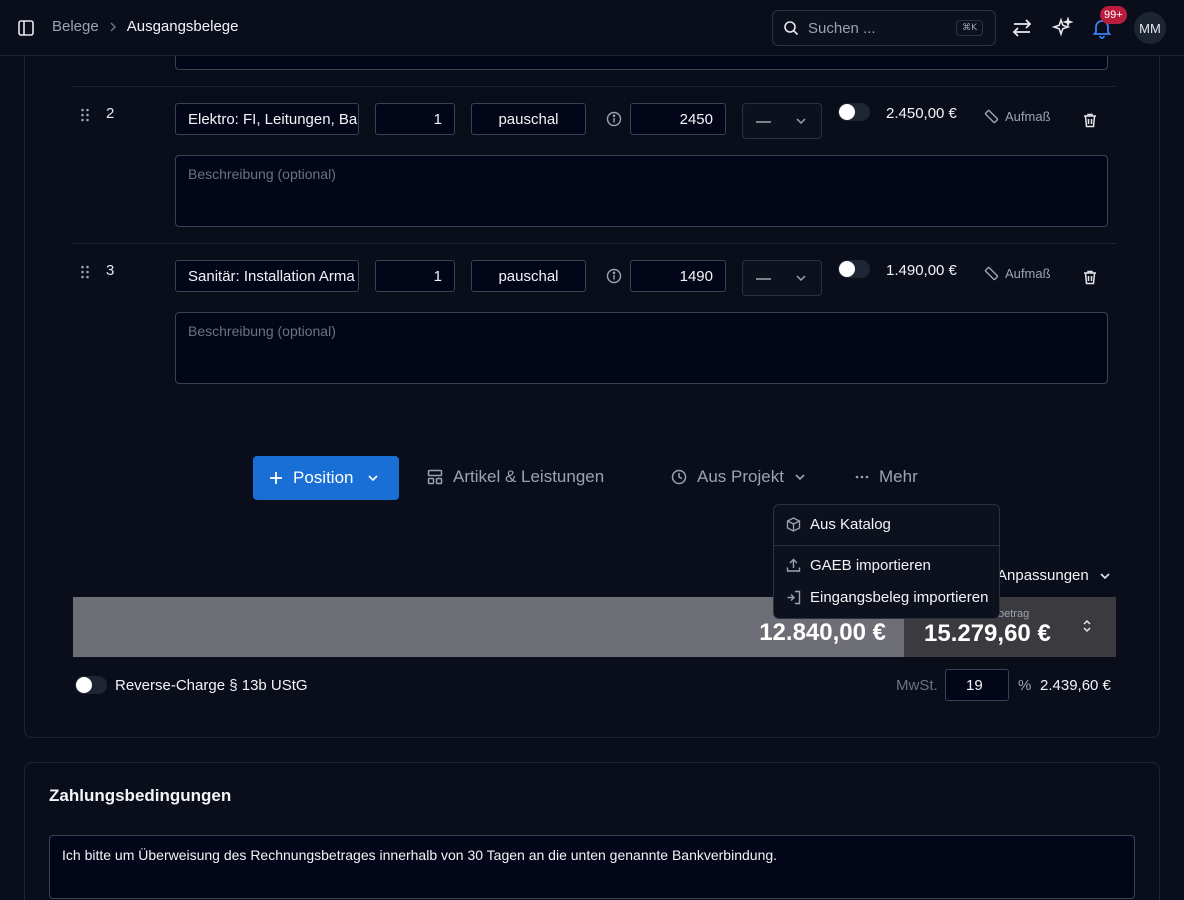 This screenshot has width=1184, height=900. What do you see at coordinates (870, 565) in the screenshot?
I see `menu-item-label: GAEB importieren` at bounding box center [870, 565].